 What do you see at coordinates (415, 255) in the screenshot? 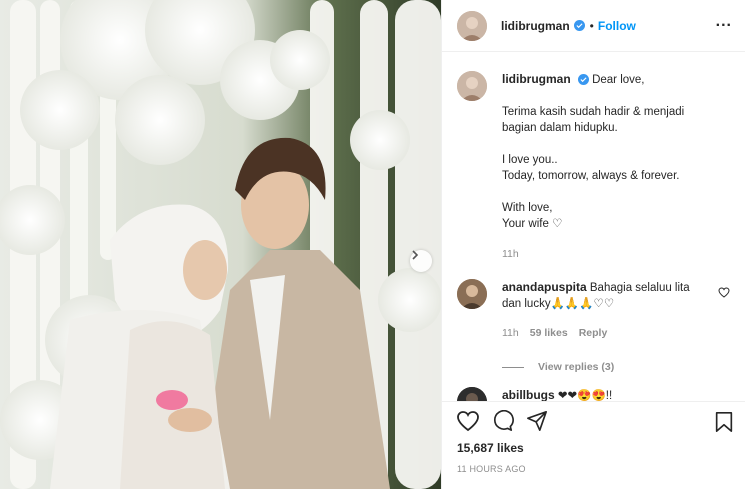
I see `chevron-right-icon` at bounding box center [415, 255].